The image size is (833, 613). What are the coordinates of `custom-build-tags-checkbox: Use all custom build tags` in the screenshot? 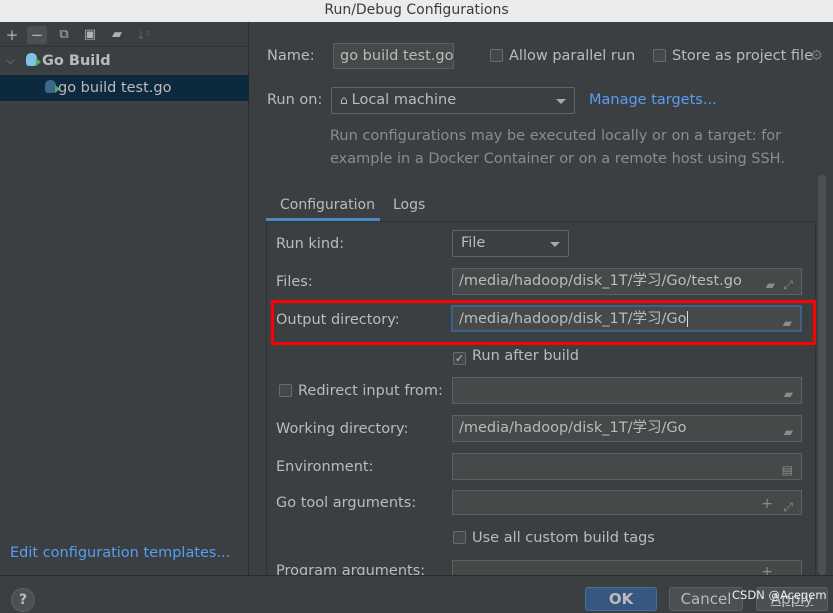 It's located at (554, 538).